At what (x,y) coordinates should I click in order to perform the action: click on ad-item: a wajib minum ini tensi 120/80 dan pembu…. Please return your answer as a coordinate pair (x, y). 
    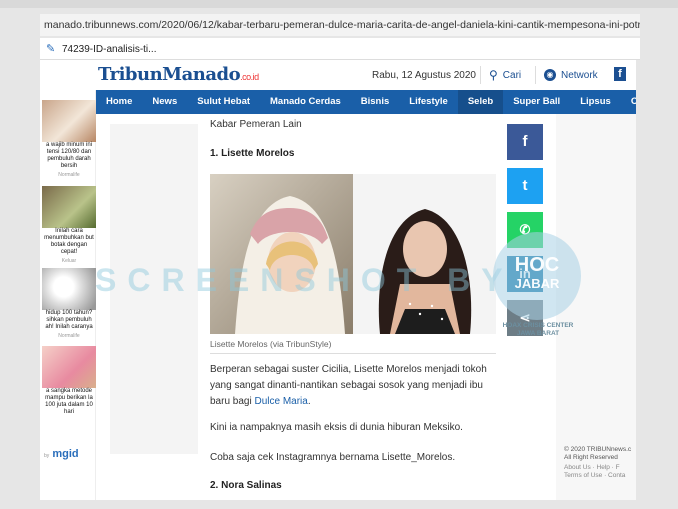
    Looking at the image, I should click on (69, 139).